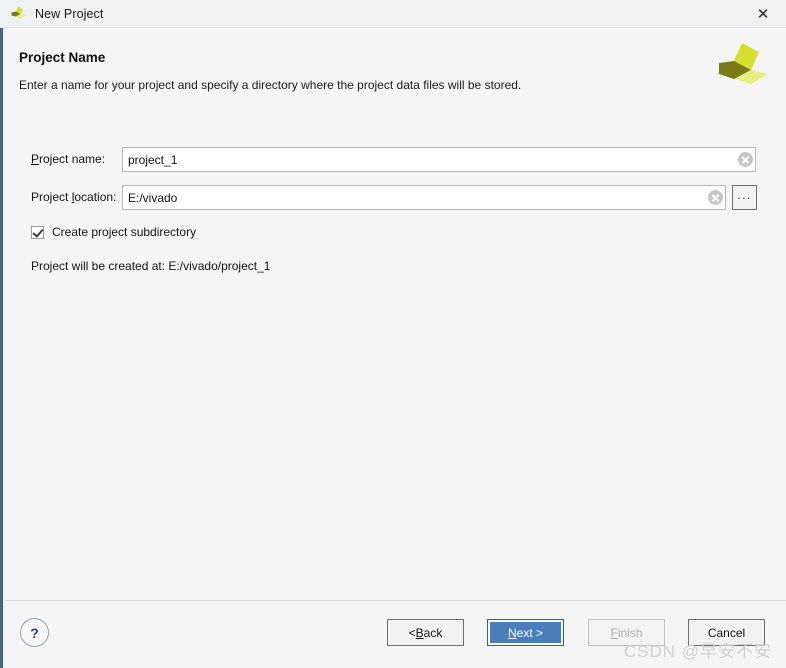 The image size is (786, 668). What do you see at coordinates (614, 632) in the screenshot?
I see `finish-button-mnemonic: F` at bounding box center [614, 632].